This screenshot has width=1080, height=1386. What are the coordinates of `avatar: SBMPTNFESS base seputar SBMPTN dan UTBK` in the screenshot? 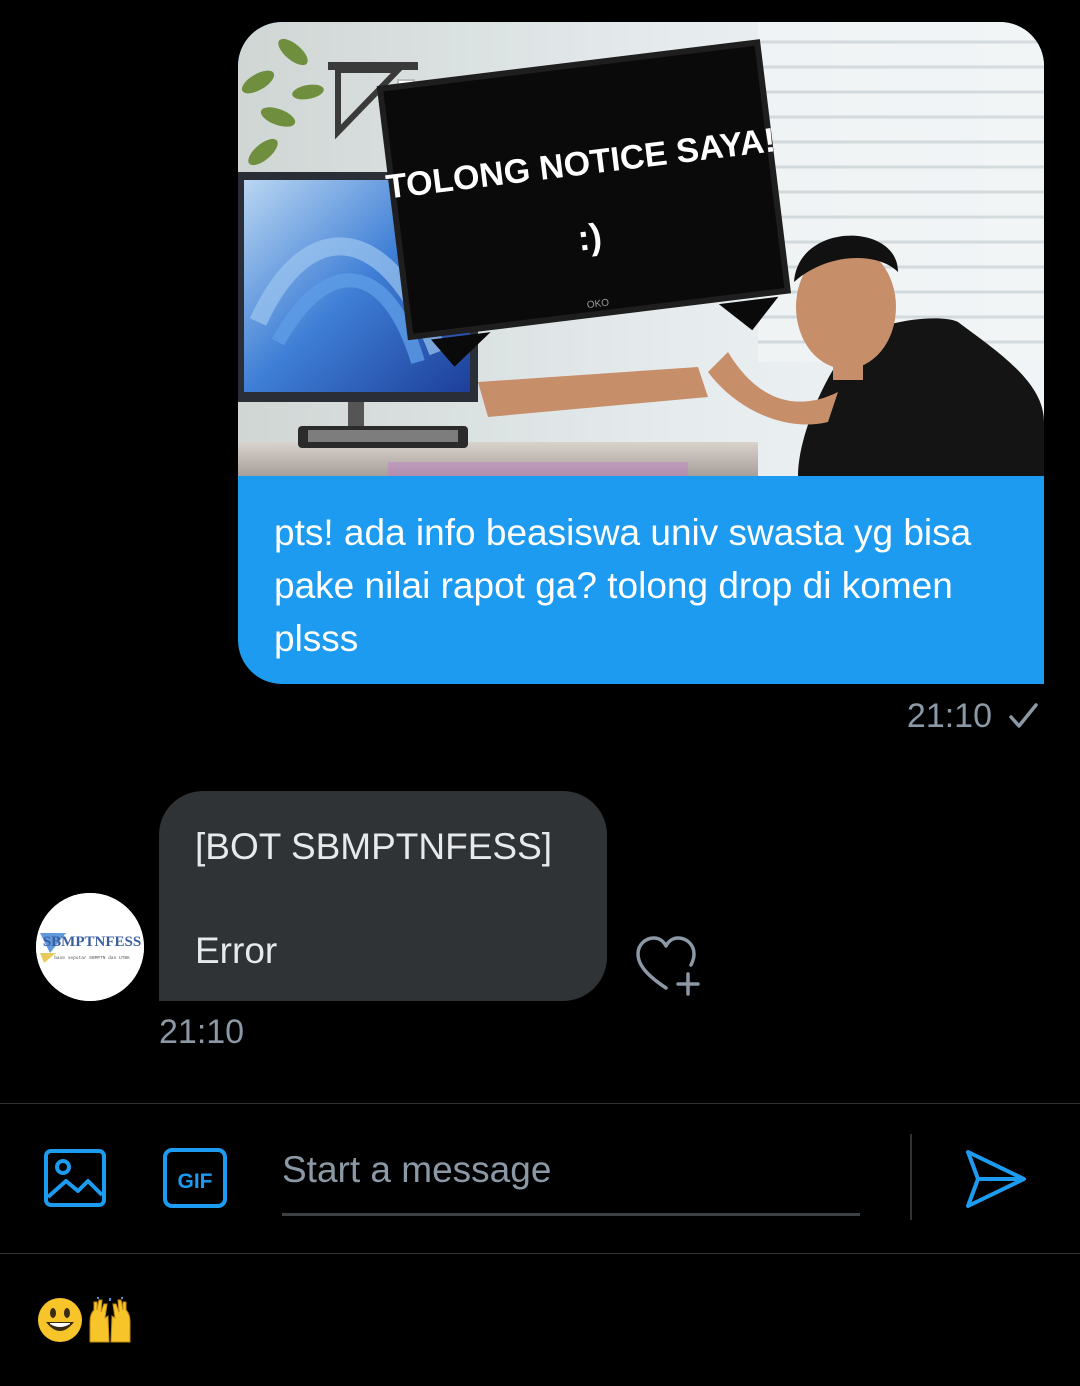 It's located at (90, 947).